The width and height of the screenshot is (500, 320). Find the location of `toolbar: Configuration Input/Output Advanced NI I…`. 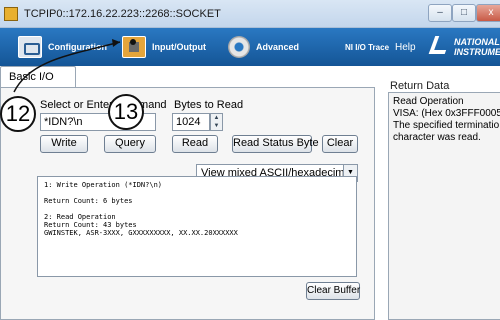

toolbar: Configuration Input/Output Advanced NI I… is located at coordinates (250, 47).